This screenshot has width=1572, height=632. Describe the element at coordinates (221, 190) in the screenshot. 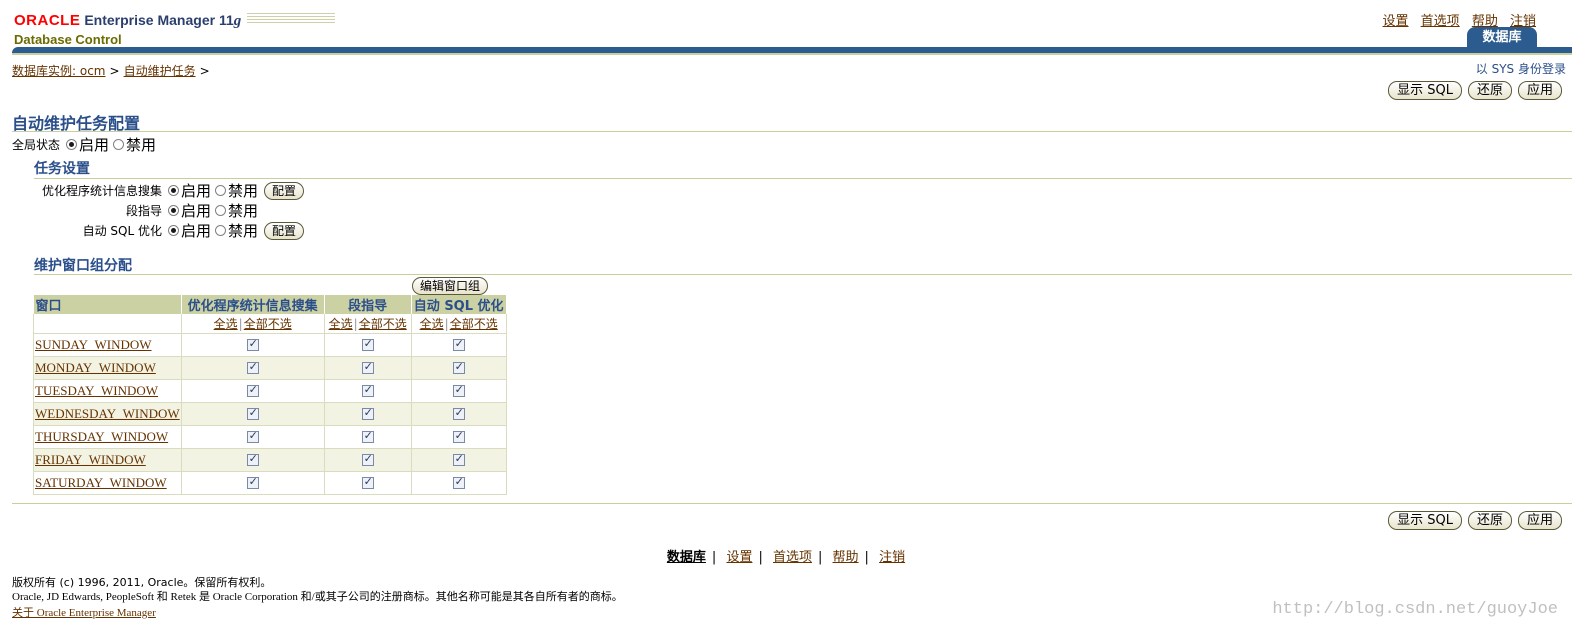

I see `task-optimizer-disable-radio` at that location.